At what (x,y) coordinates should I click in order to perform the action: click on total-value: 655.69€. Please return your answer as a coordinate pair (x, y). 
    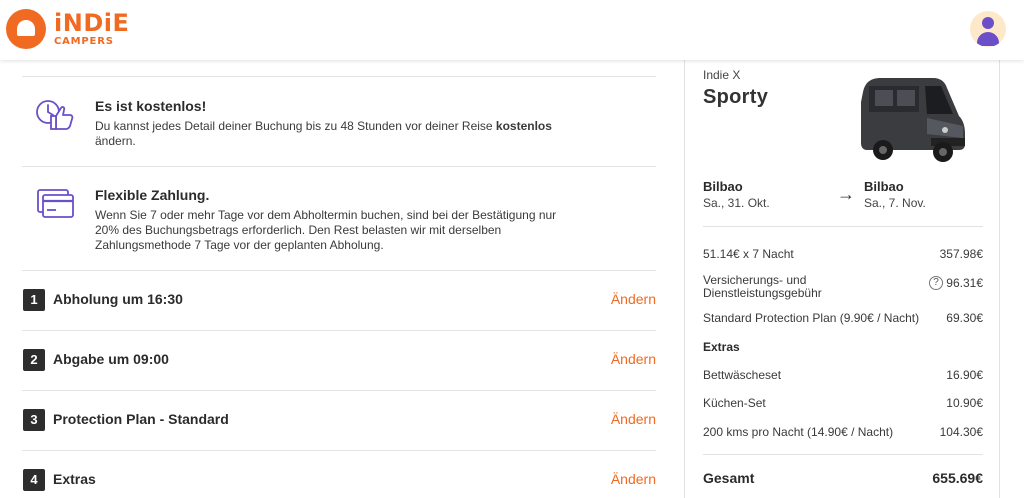
    Looking at the image, I should click on (957, 478).